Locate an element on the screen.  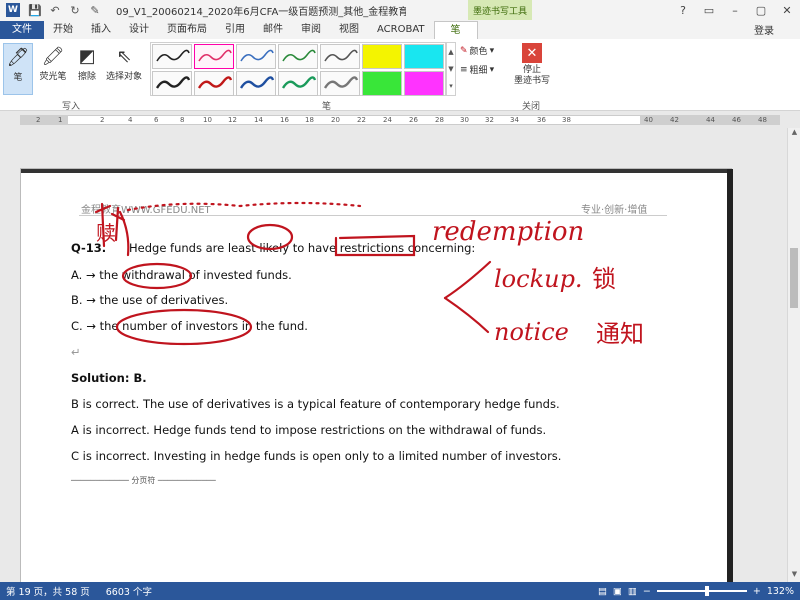
select-objects-label: 选择对象 is located at coordinates (123, 77).